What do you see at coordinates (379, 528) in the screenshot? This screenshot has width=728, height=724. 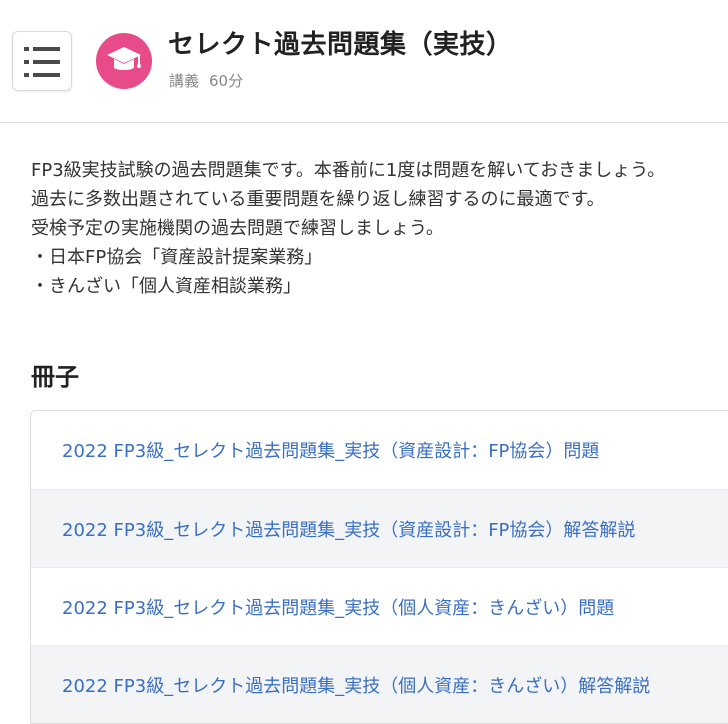 I see `booklet-link-fp-answers: 2022 FP3級_セレクト過去問題集_実技（資産設計：FP協会）解答解説` at bounding box center [379, 528].